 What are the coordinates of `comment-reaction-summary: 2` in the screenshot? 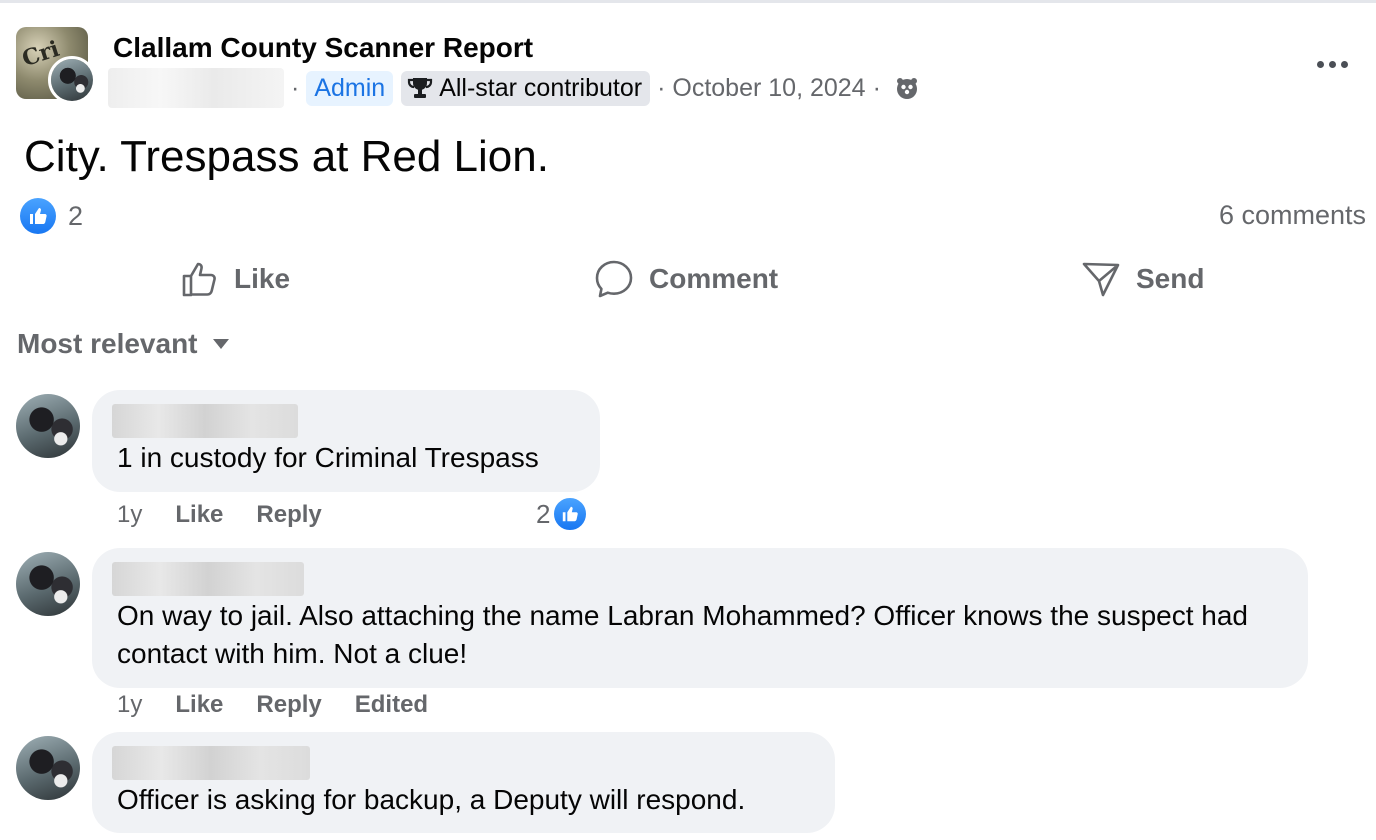 It's located at (562, 514).